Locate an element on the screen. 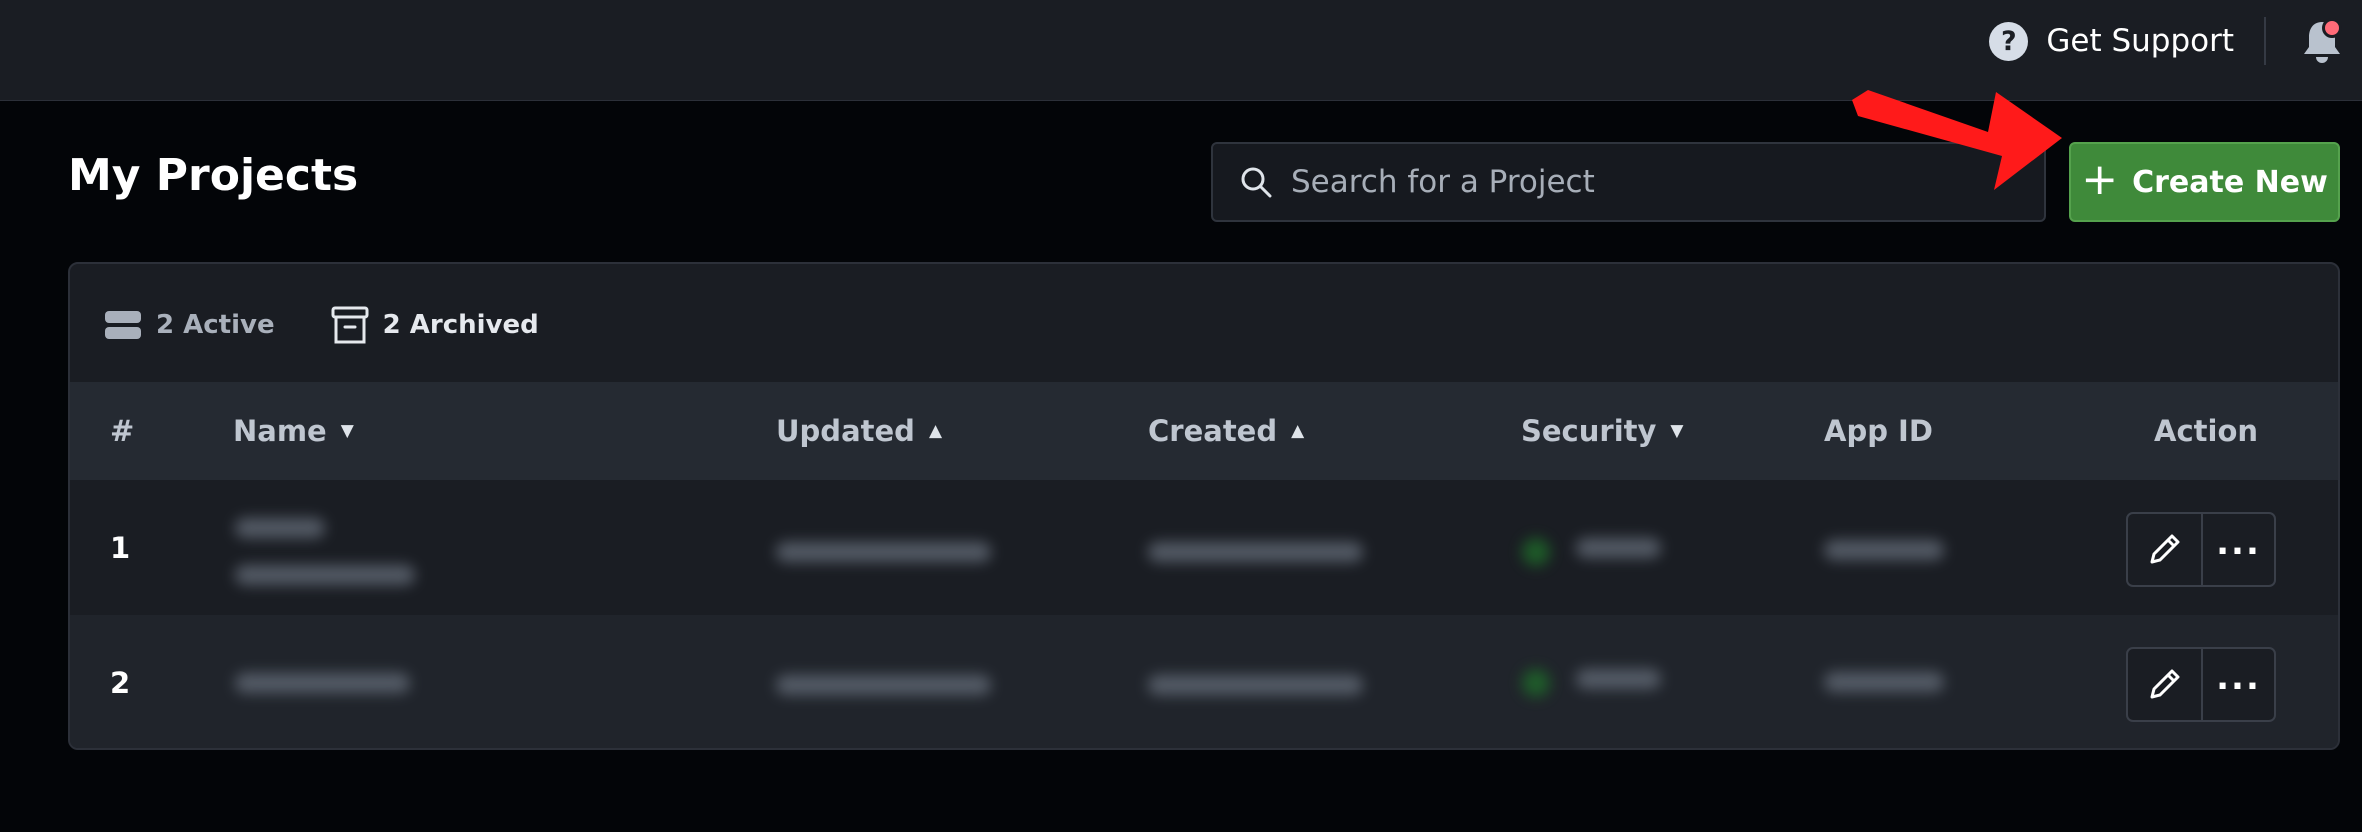  column-security-label: Security is located at coordinates (1589, 431).